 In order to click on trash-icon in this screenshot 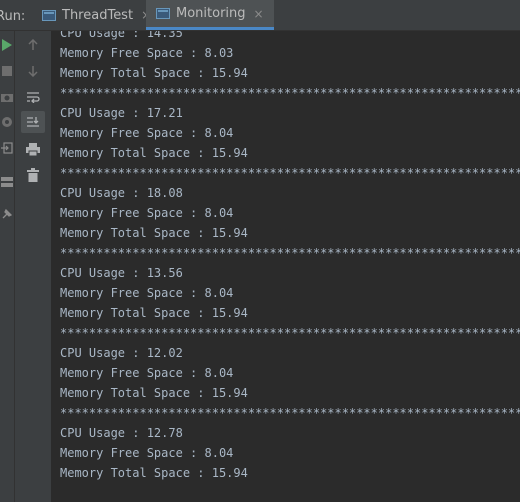, I will do `click(33, 175)`.